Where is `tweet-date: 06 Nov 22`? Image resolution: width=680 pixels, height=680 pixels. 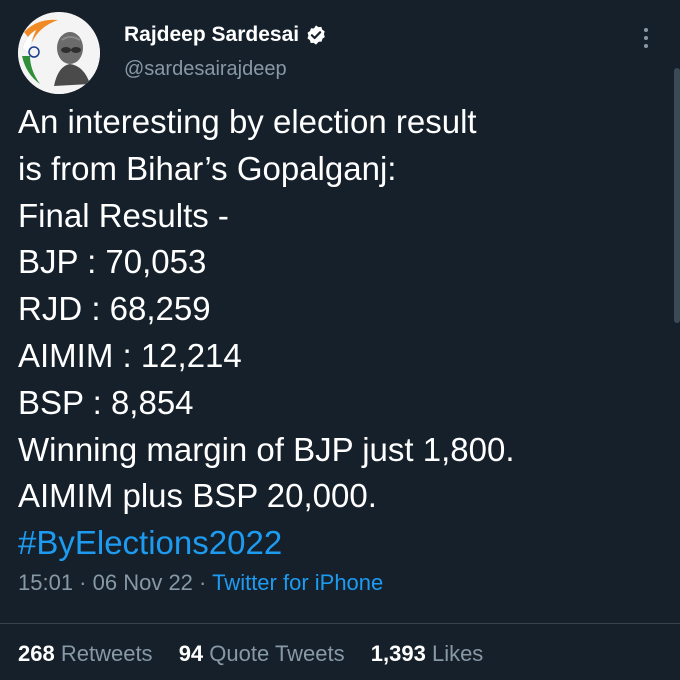 tweet-date: 06 Nov 22 is located at coordinates (143, 582).